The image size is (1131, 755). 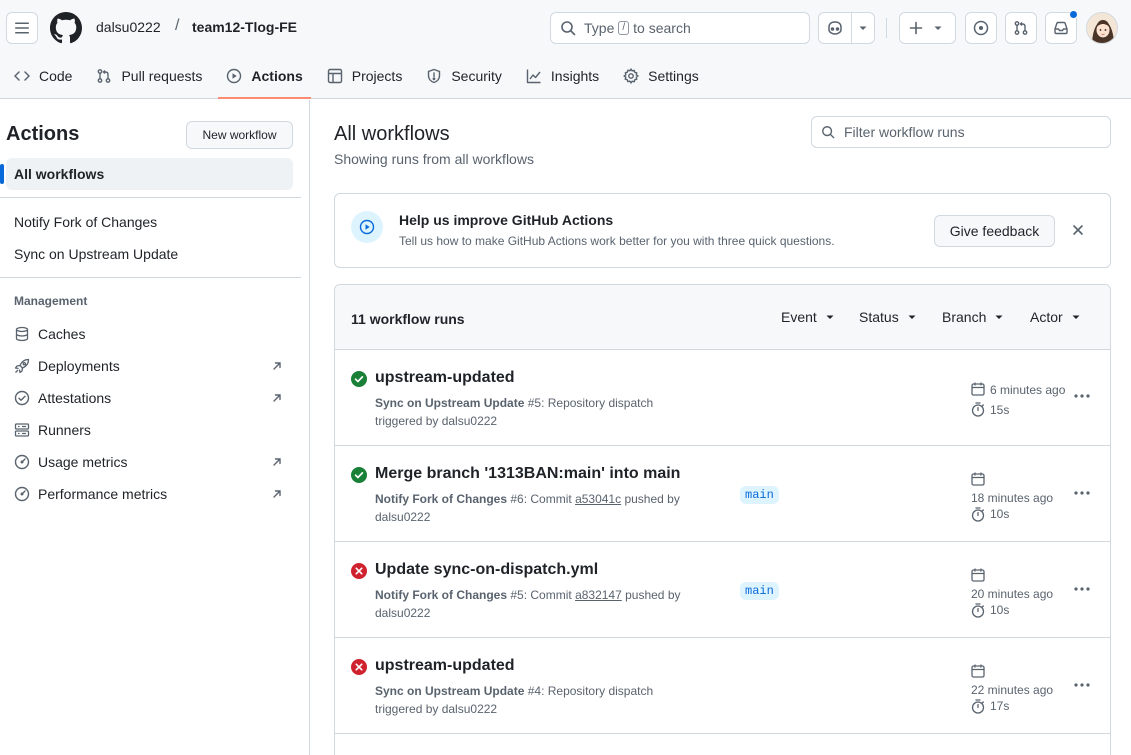 What do you see at coordinates (150, 366) in the screenshot?
I see `sidebar-item-deployments: Deployments` at bounding box center [150, 366].